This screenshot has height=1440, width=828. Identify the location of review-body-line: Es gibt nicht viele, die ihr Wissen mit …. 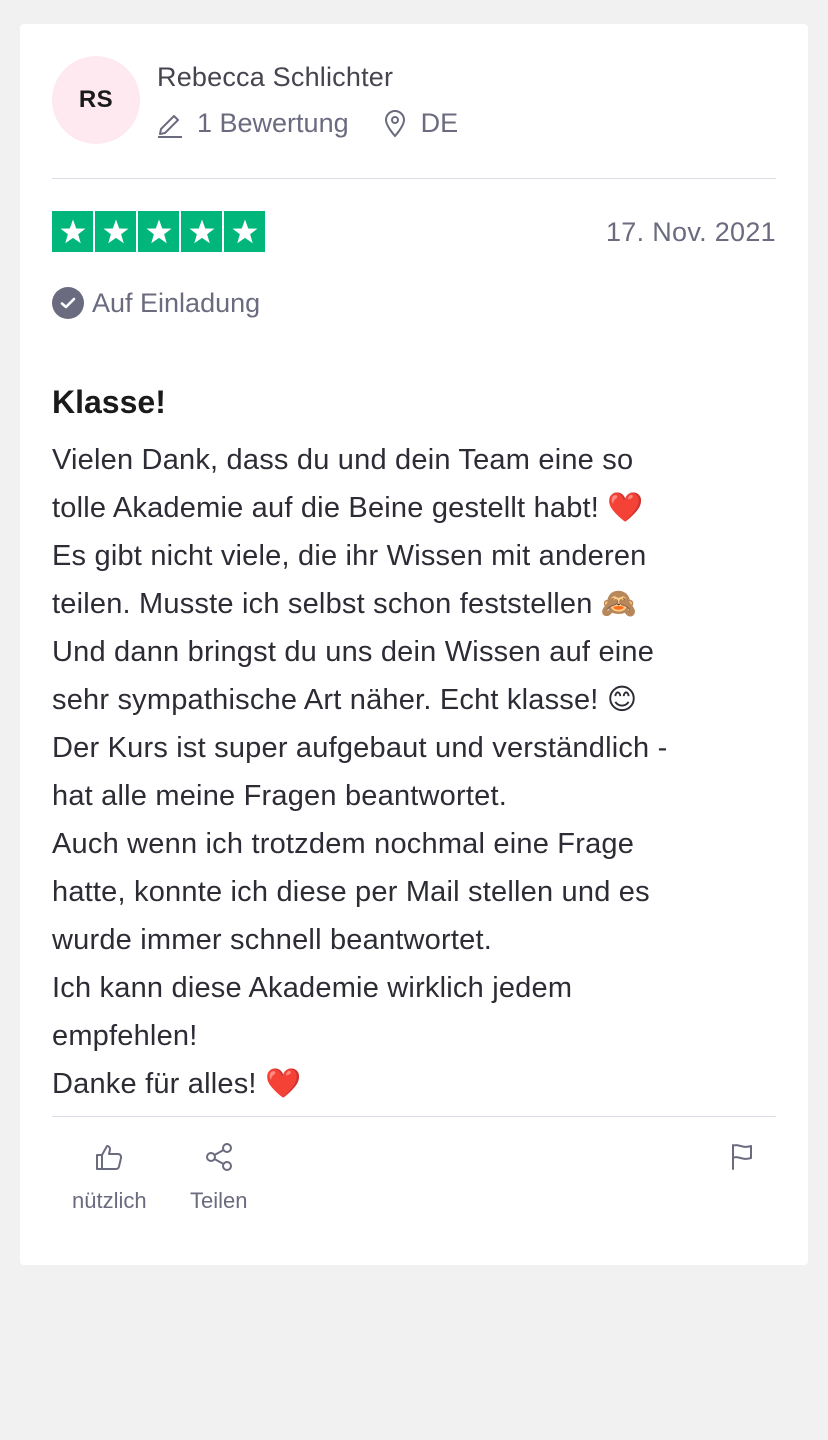
(349, 556).